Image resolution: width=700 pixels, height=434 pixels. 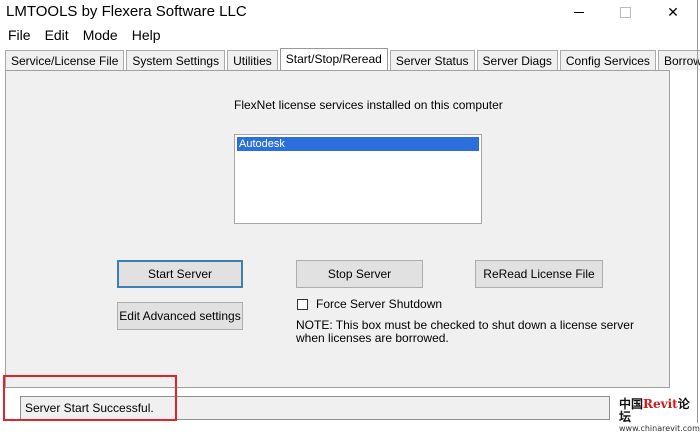 I want to click on tab-system-settings: System Settings, so click(x=176, y=60).